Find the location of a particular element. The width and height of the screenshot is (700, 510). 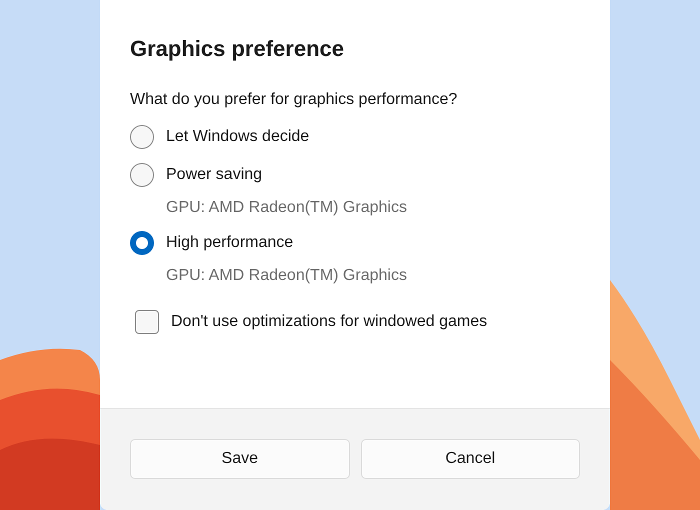

option-label: High performance is located at coordinates (230, 243).